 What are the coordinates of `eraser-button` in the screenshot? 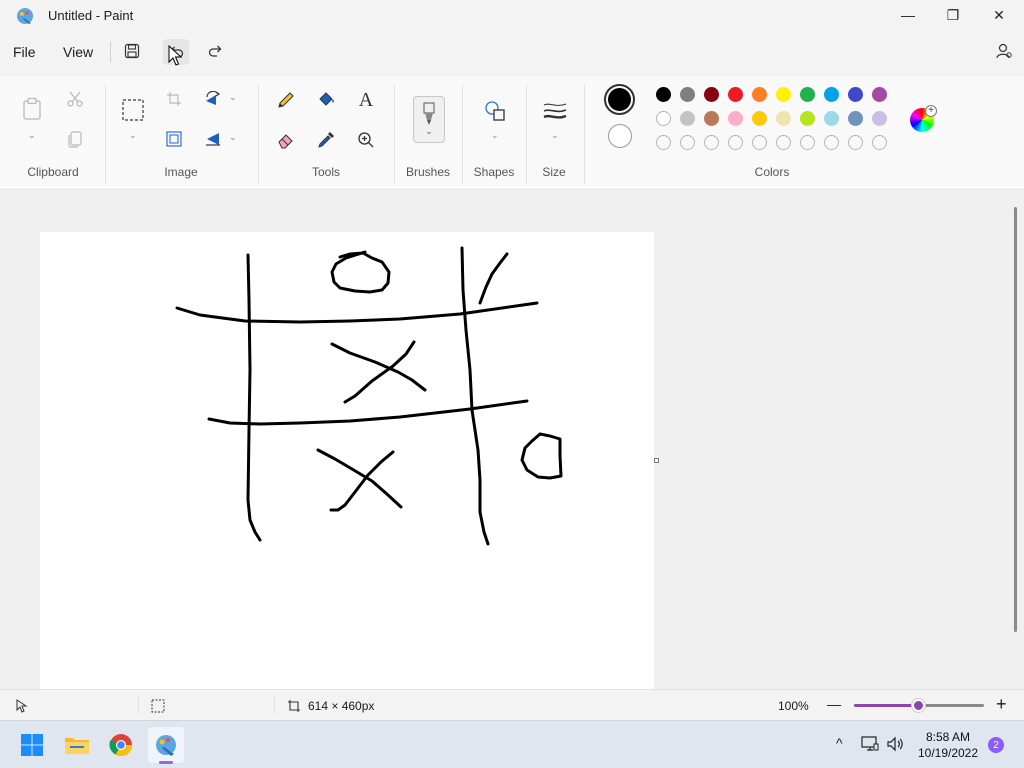 It's located at (286, 140).